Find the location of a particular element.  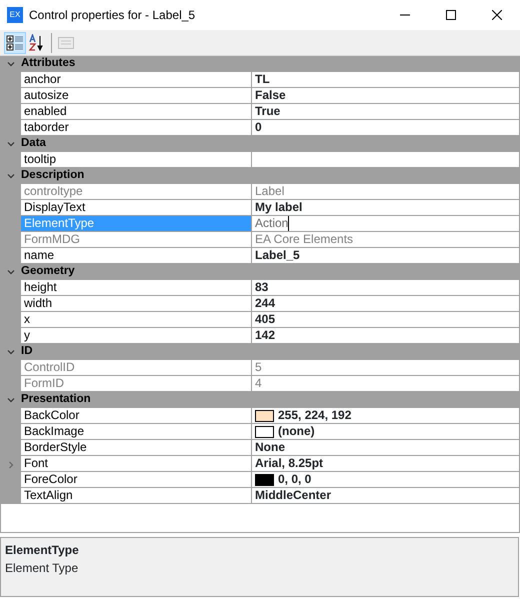

property-value: 0, 0, 0 is located at coordinates (295, 479).